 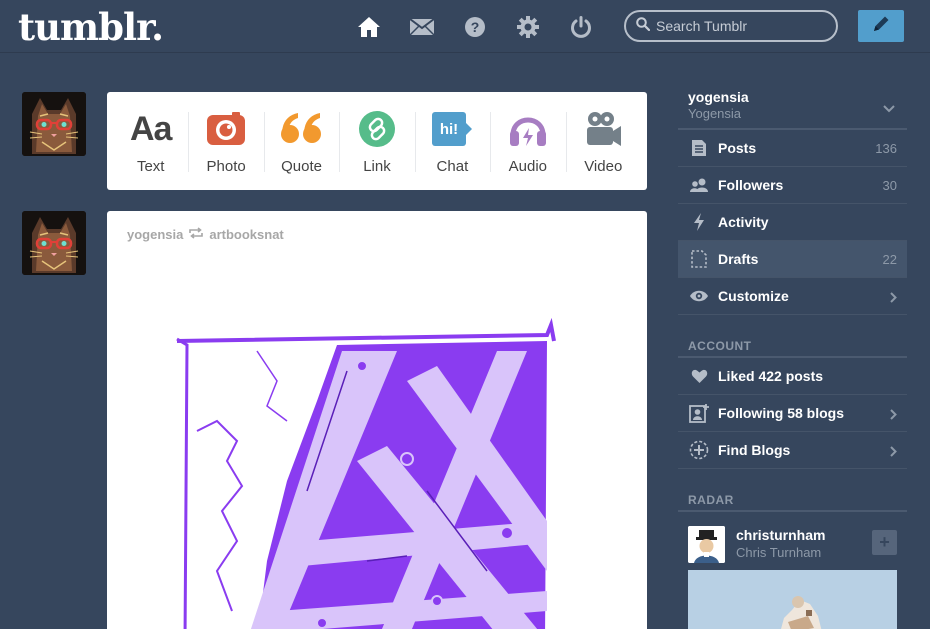 I want to click on radar-blog-title: Chris Turnham, so click(x=779, y=552).